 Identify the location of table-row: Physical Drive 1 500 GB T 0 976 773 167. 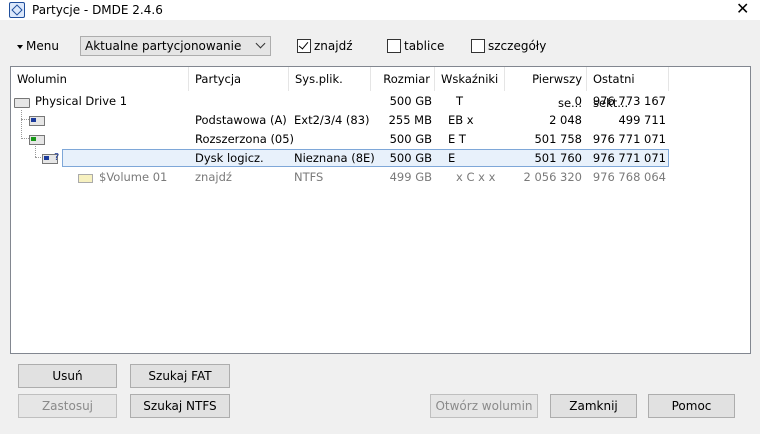
(380, 101).